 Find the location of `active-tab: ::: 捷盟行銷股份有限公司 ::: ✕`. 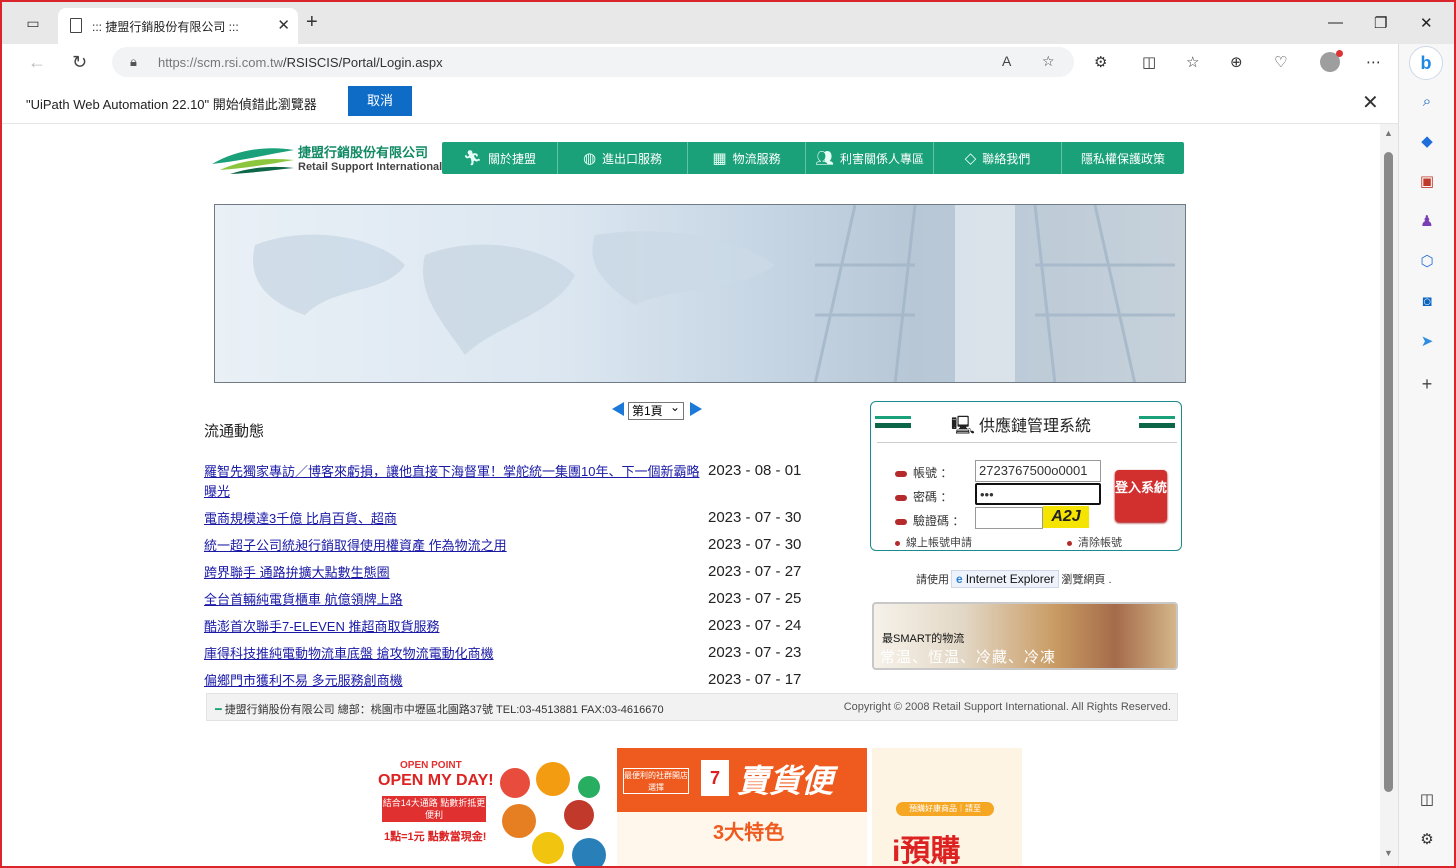

active-tab: ::: 捷盟行銷股份有限公司 ::: ✕ is located at coordinates (178, 26).